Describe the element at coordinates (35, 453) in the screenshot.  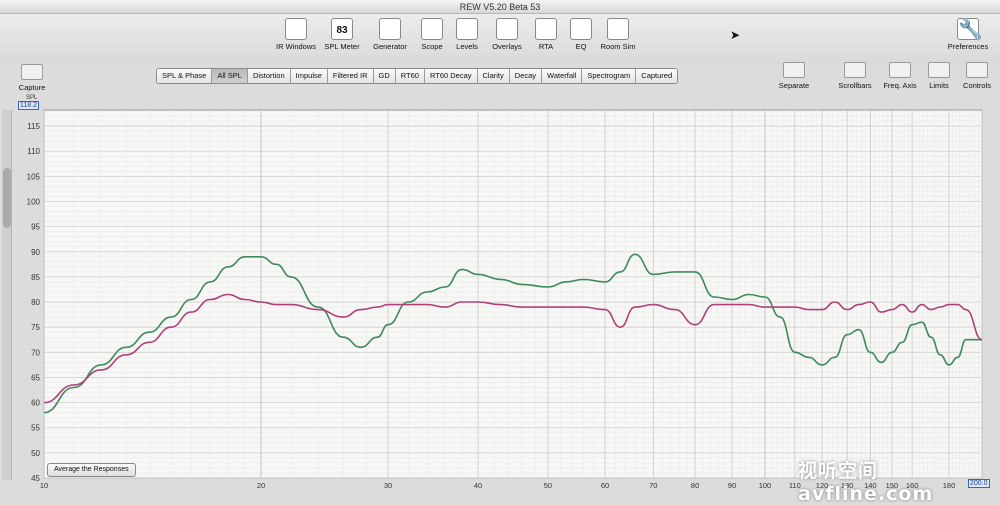
I see `y-tick-label: 50` at that location.